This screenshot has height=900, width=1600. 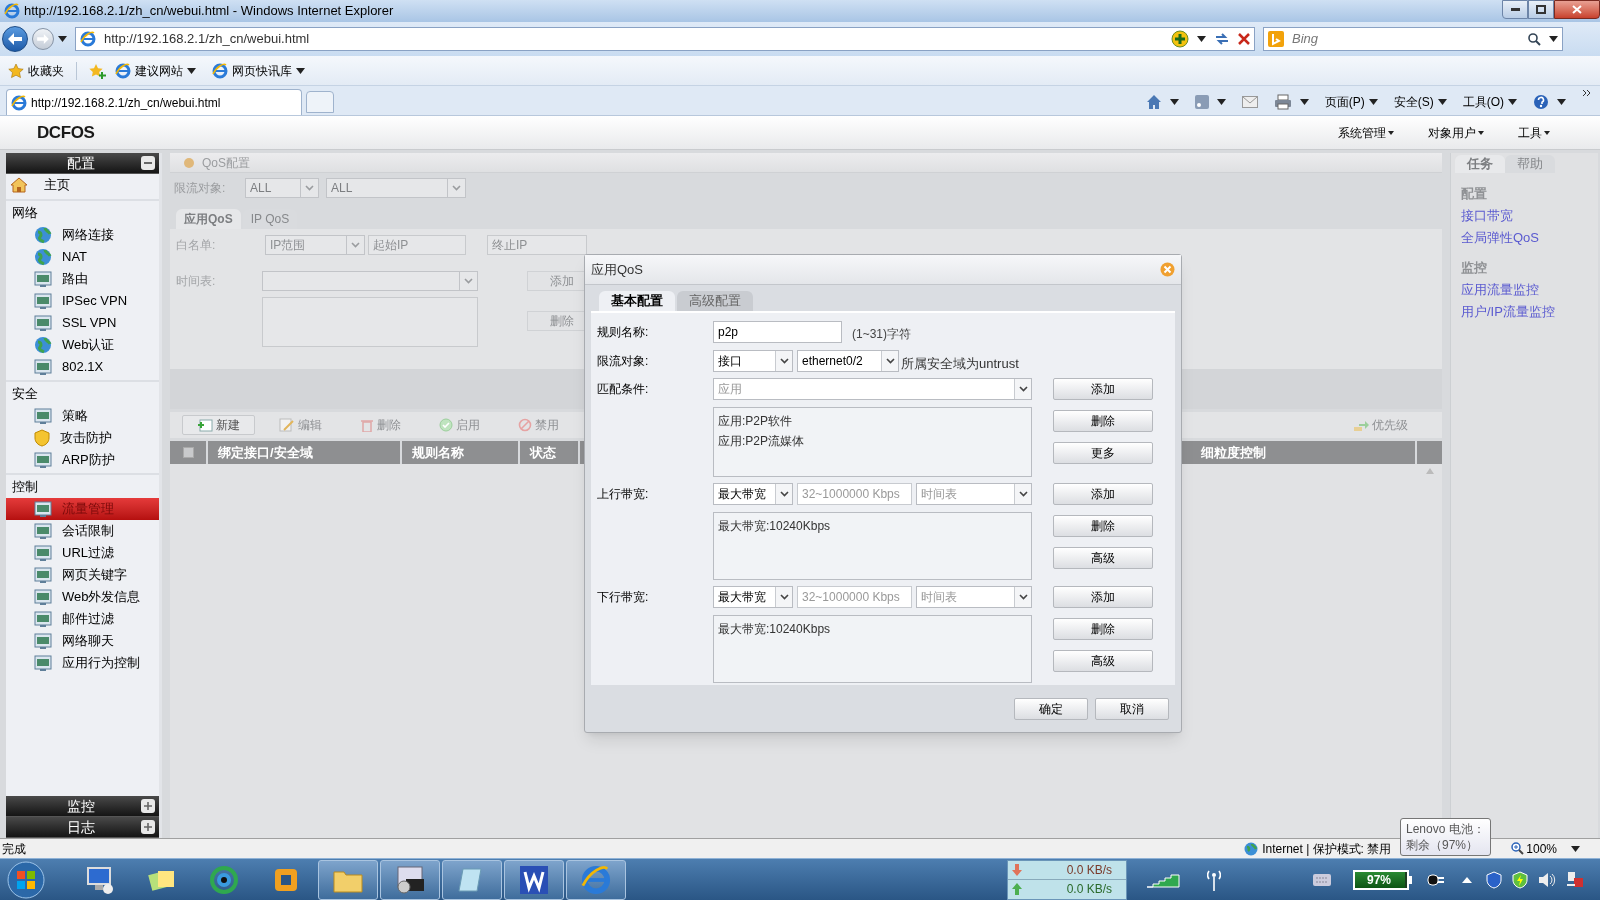 What do you see at coordinates (209, 11) in the screenshot?
I see `window-title: http://192.168.2.1/zh_cn/webui.html - Windows Internet Explorer` at bounding box center [209, 11].